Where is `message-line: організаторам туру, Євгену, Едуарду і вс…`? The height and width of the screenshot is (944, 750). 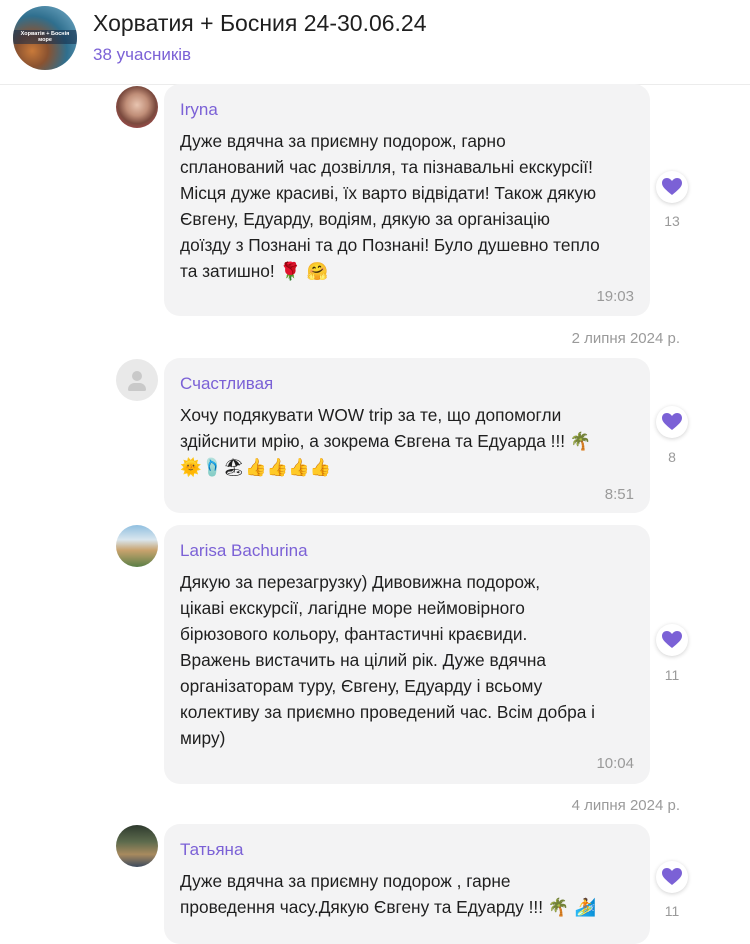 message-line: організаторам туру, Євгену, Едуарду і вс… is located at coordinates (361, 686).